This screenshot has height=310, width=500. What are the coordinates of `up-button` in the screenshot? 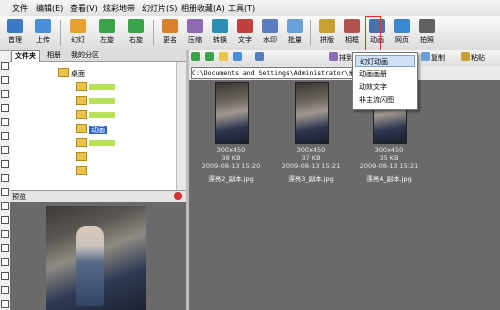 It's located at (224, 58).